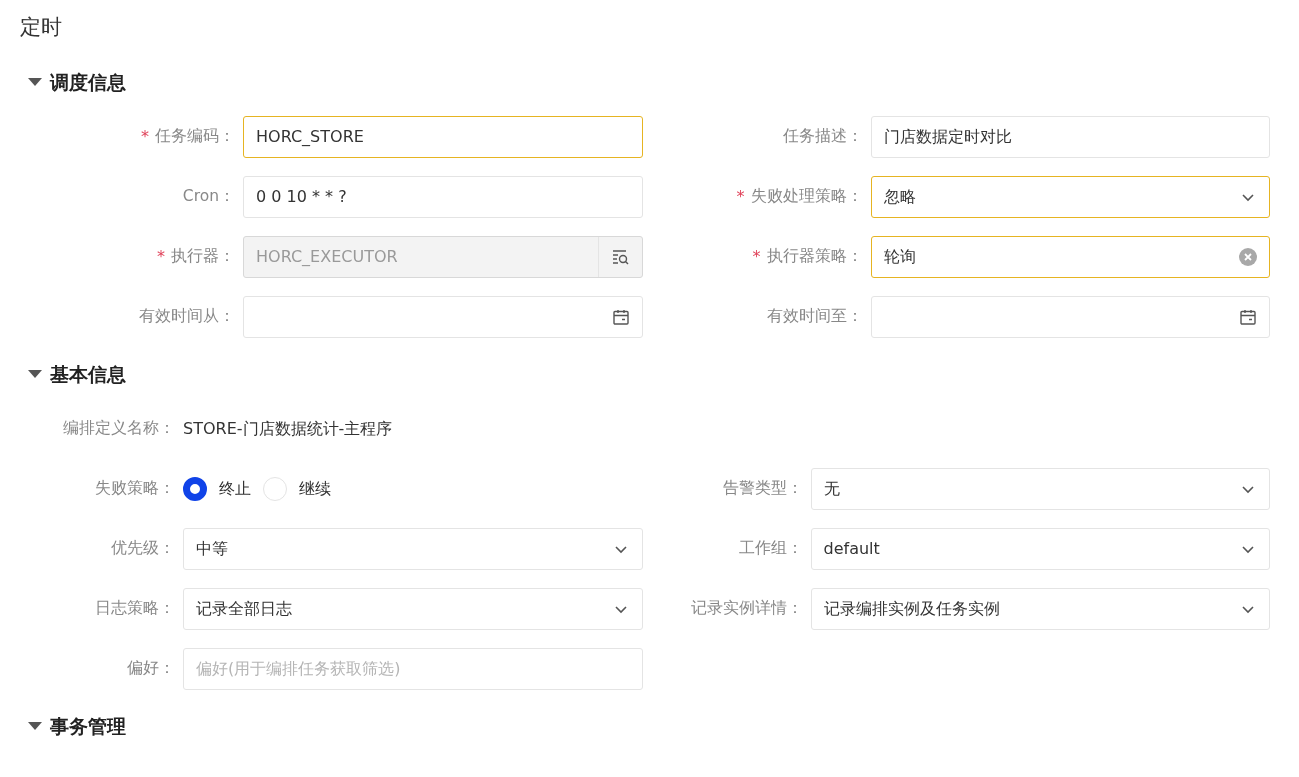 The image size is (1299, 777). I want to click on field-label: 工作组：, so click(770, 549).